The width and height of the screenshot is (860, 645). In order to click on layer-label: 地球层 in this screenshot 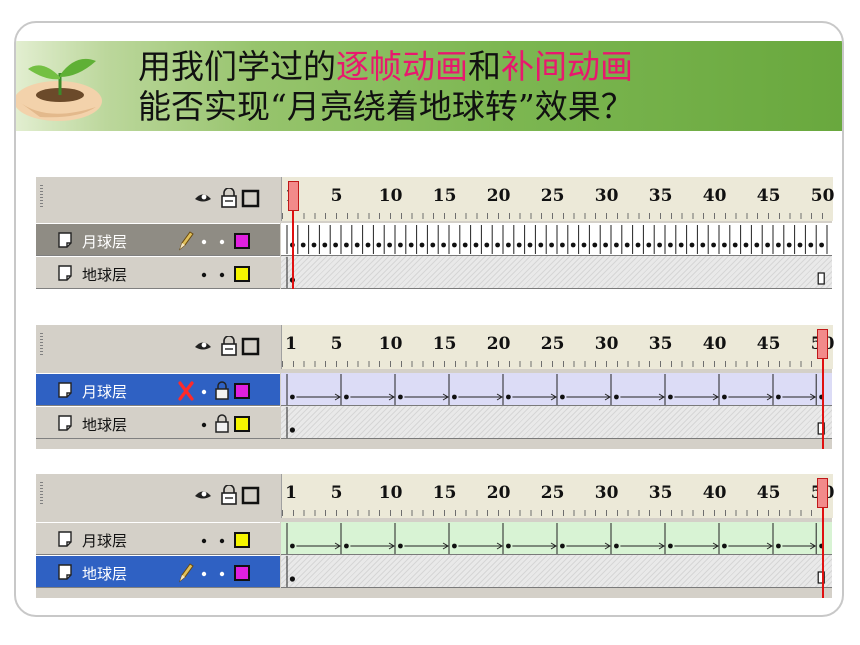, I will do `click(105, 425)`.